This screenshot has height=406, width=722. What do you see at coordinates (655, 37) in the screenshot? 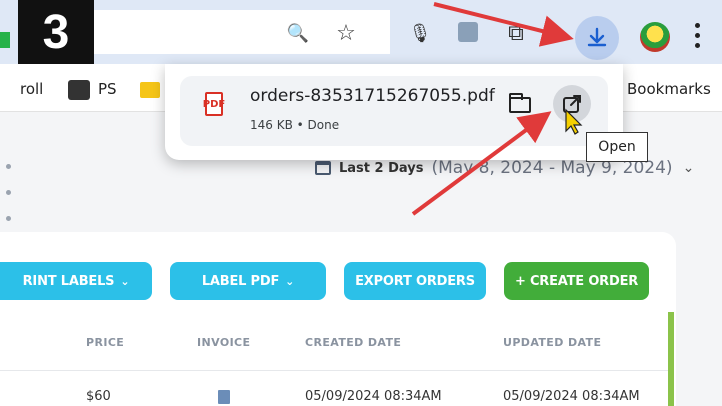
I see `profile-avatar` at bounding box center [655, 37].